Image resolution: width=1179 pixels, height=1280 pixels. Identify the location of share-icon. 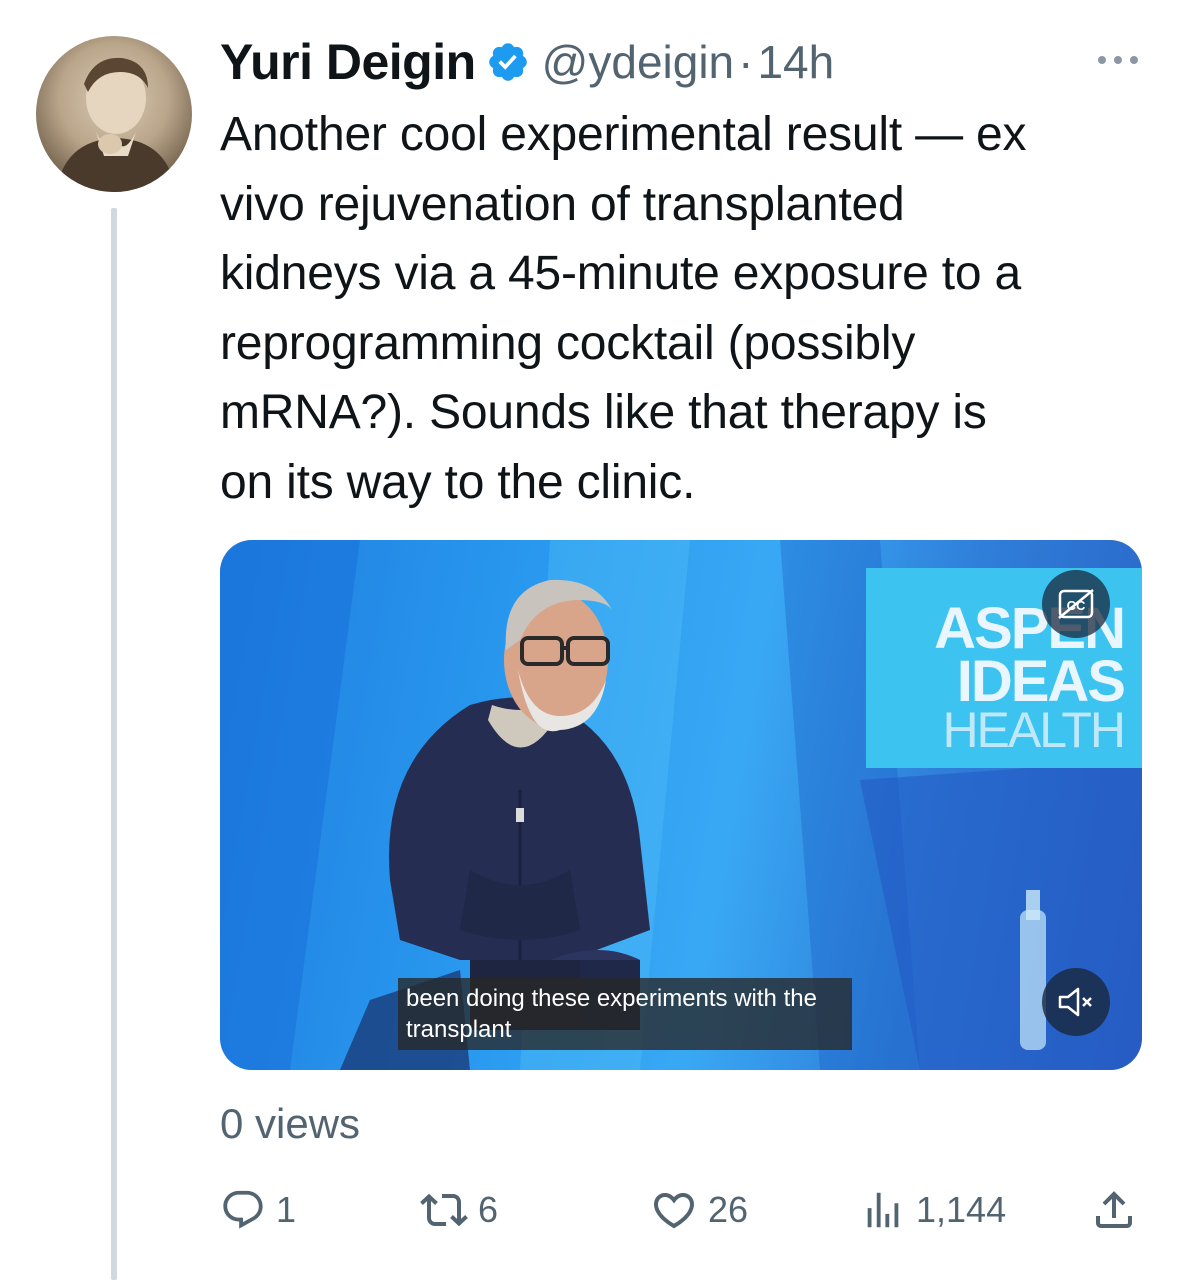
(1114, 1209).